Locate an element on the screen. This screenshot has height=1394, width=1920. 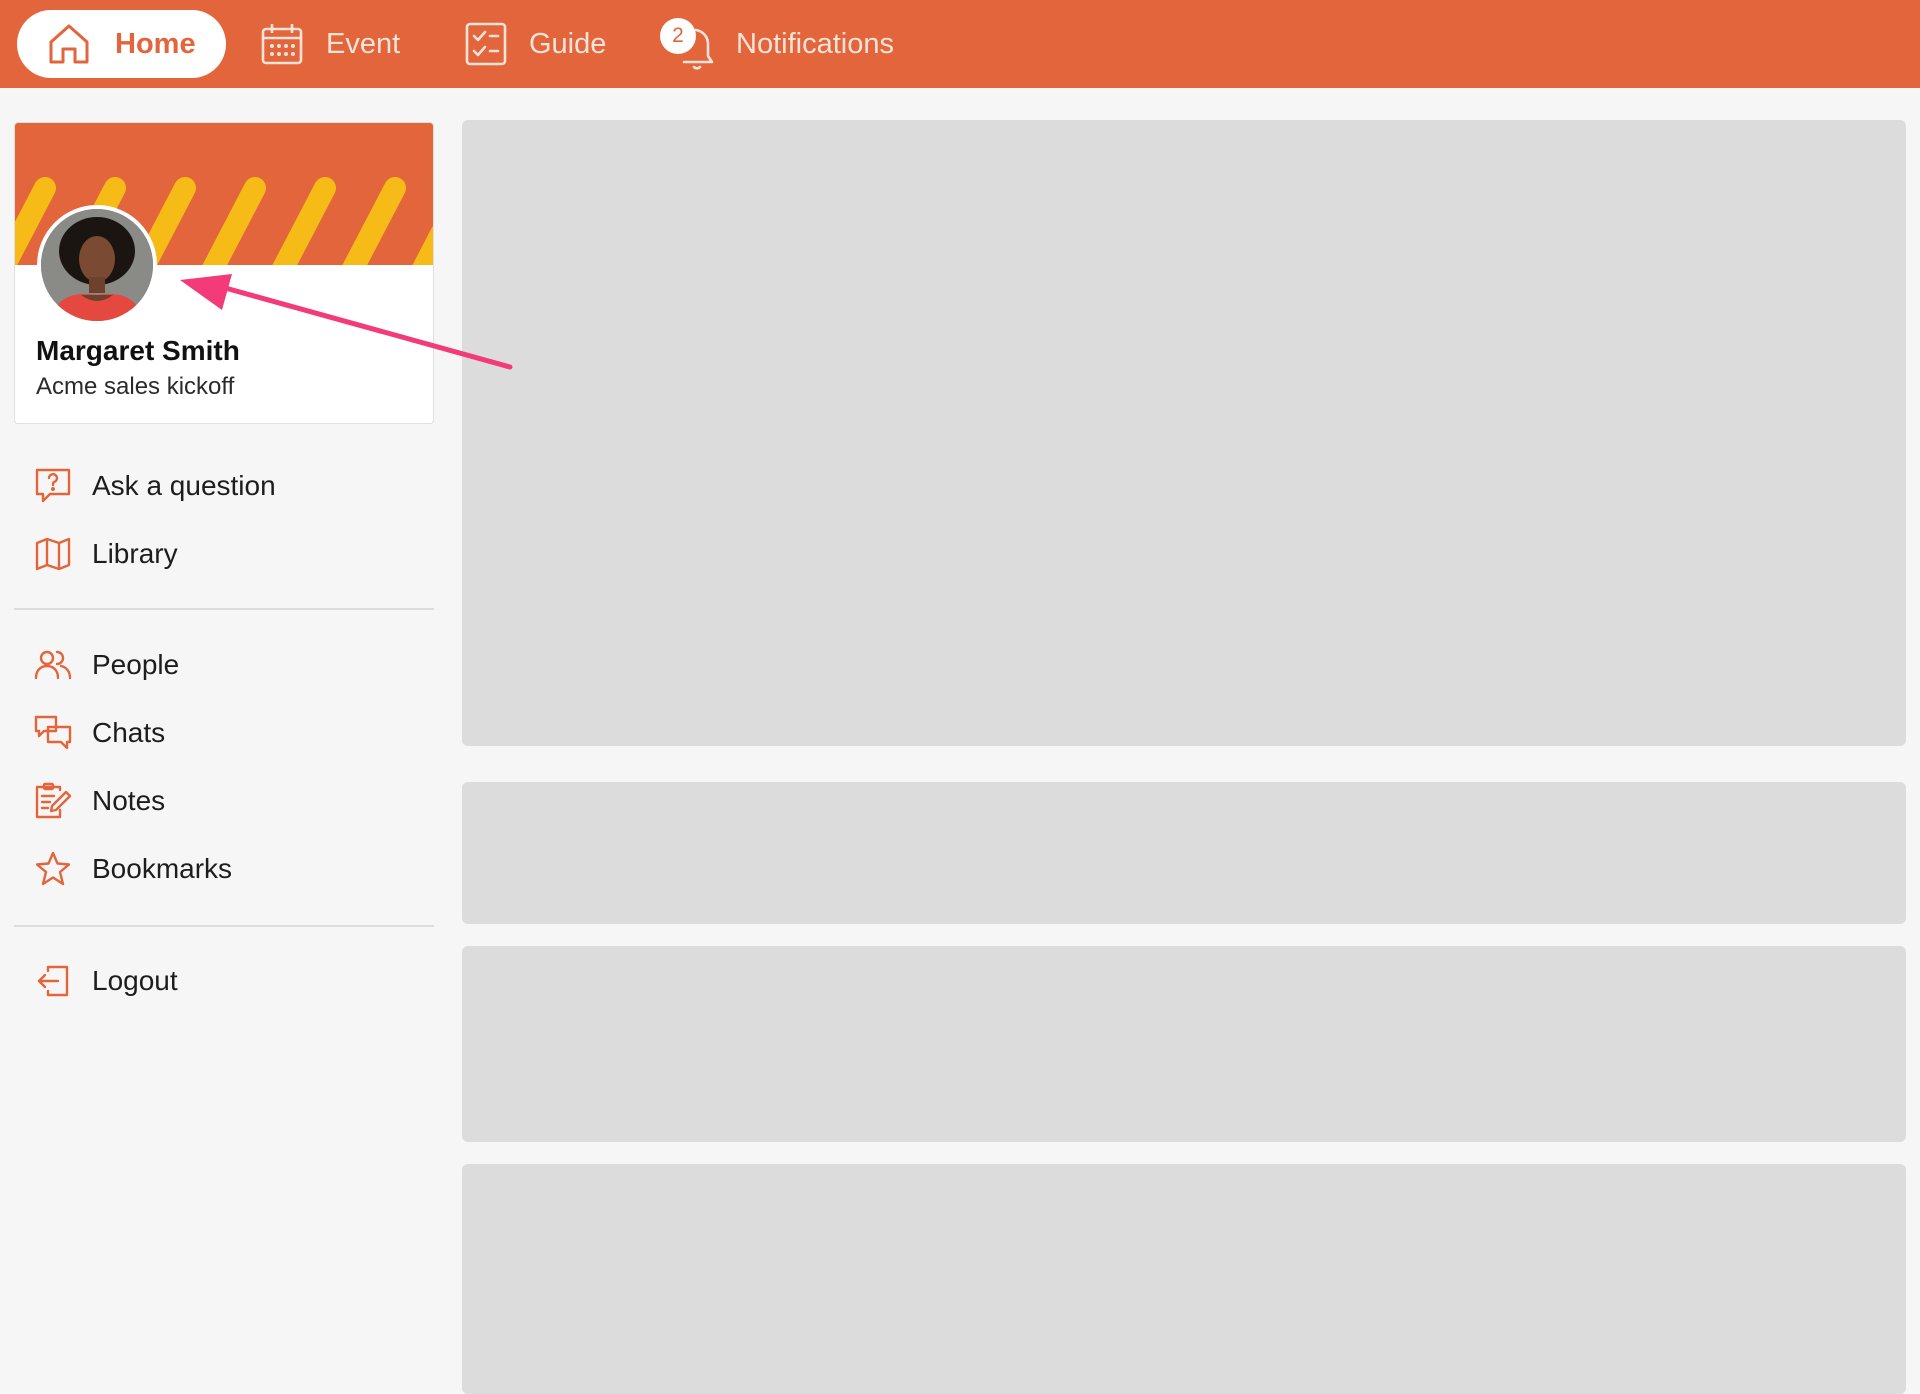
top-navigation-bar: Home Event Guide 2 Notifications is located at coordinates (960, 44).